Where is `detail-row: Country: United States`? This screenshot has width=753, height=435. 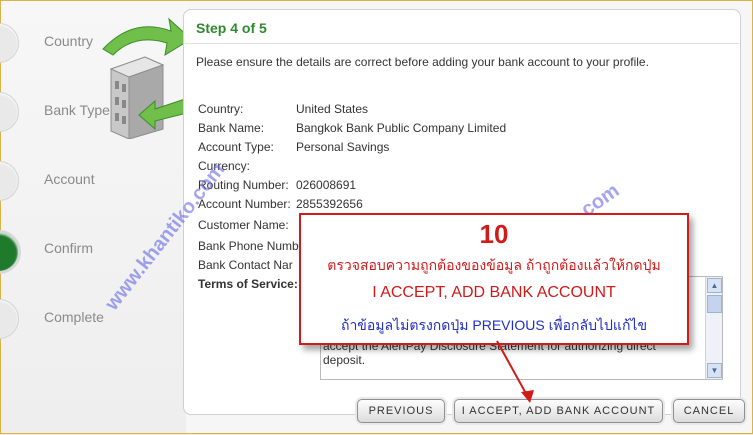 detail-row: Country: United States is located at coordinates (283, 109).